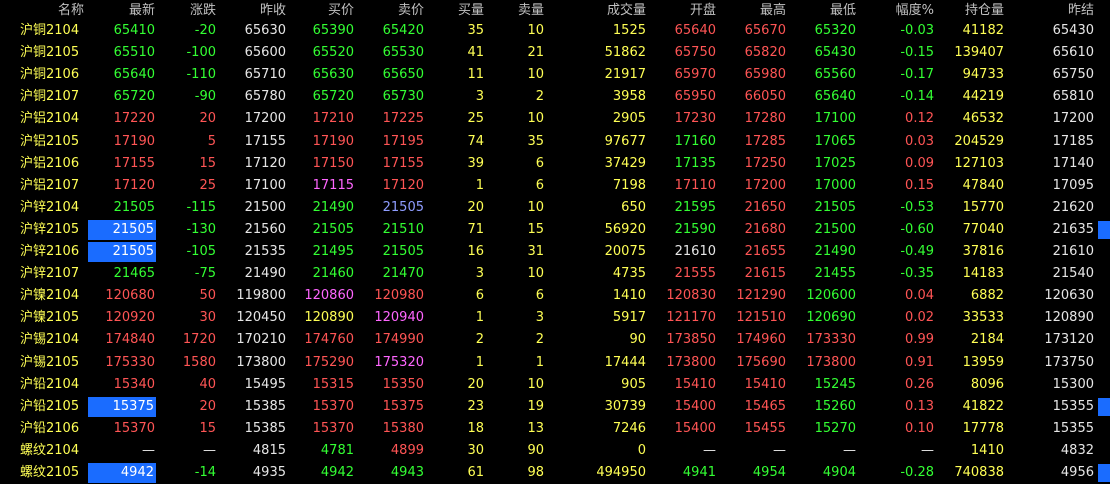 The image size is (1110, 484). What do you see at coordinates (751, 11) in the screenshot?
I see `header-high: 最高` at bounding box center [751, 11].